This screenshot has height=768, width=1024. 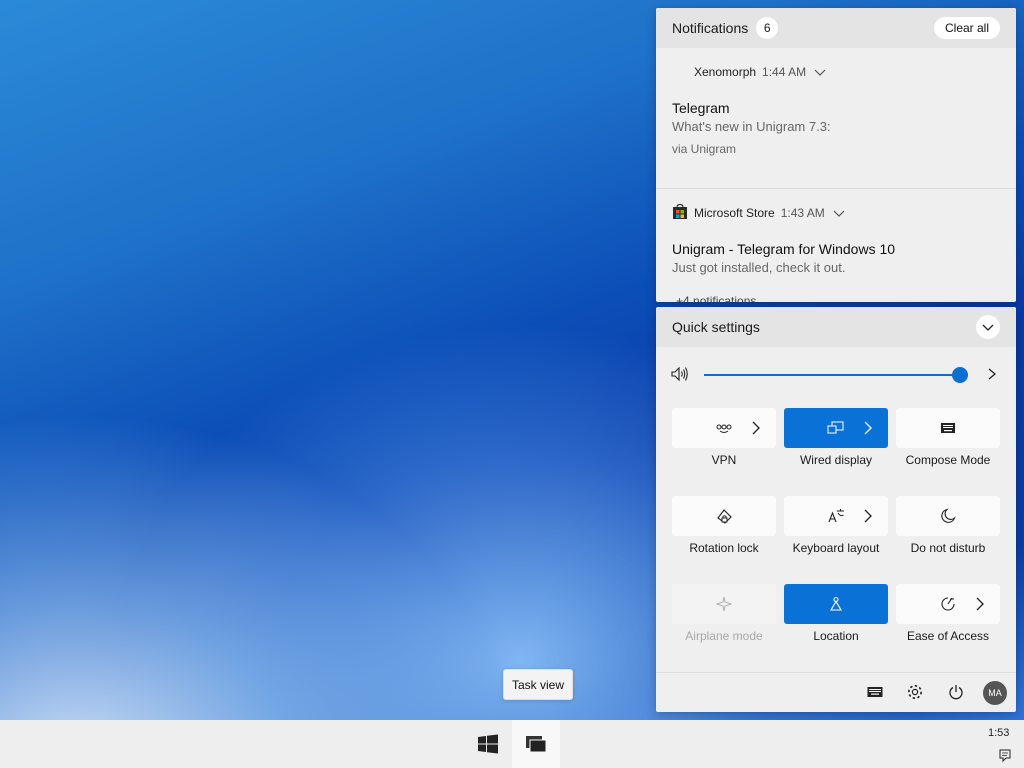 I want to click on notification-header: Microsoft Store 1:43 AM, so click(x=836, y=213).